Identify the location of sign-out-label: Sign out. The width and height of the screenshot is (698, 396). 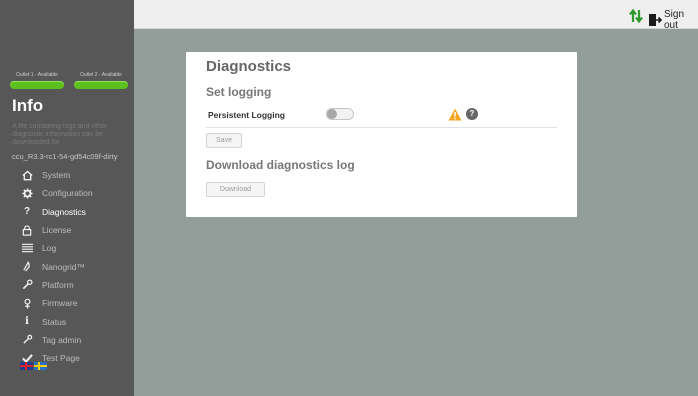
(674, 20).